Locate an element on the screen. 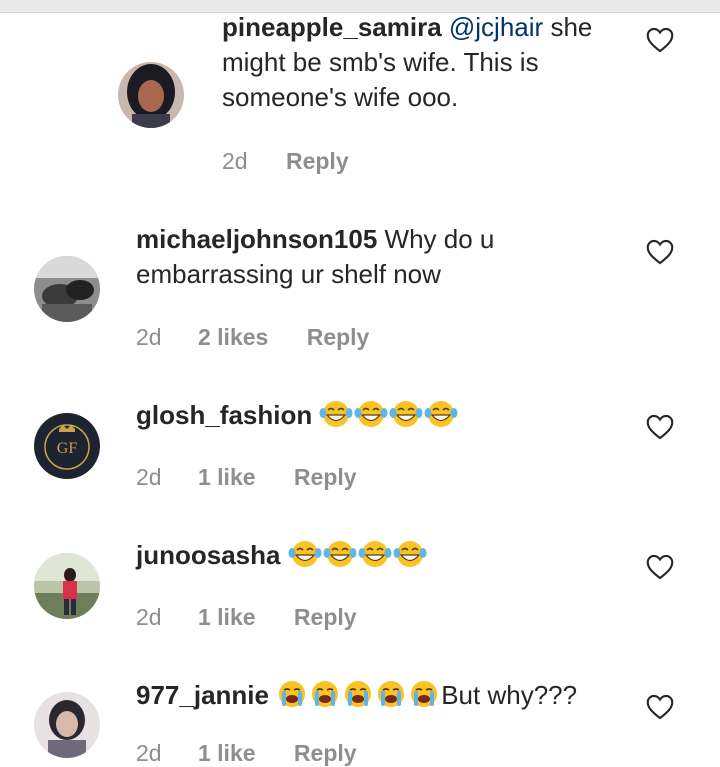 The height and width of the screenshot is (767, 720). comment-text: 977_jannie But why??? is located at coordinates (386, 697).